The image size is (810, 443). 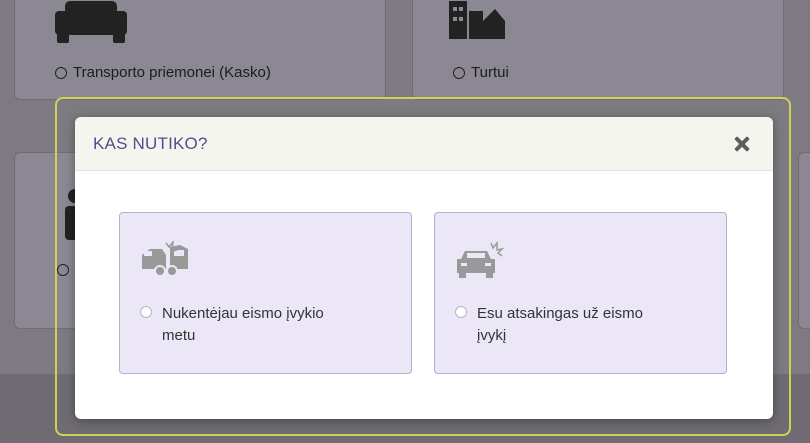 What do you see at coordinates (243, 324) in the screenshot?
I see `option-victim-label: Nukentėjau eismo įvykio metu` at bounding box center [243, 324].